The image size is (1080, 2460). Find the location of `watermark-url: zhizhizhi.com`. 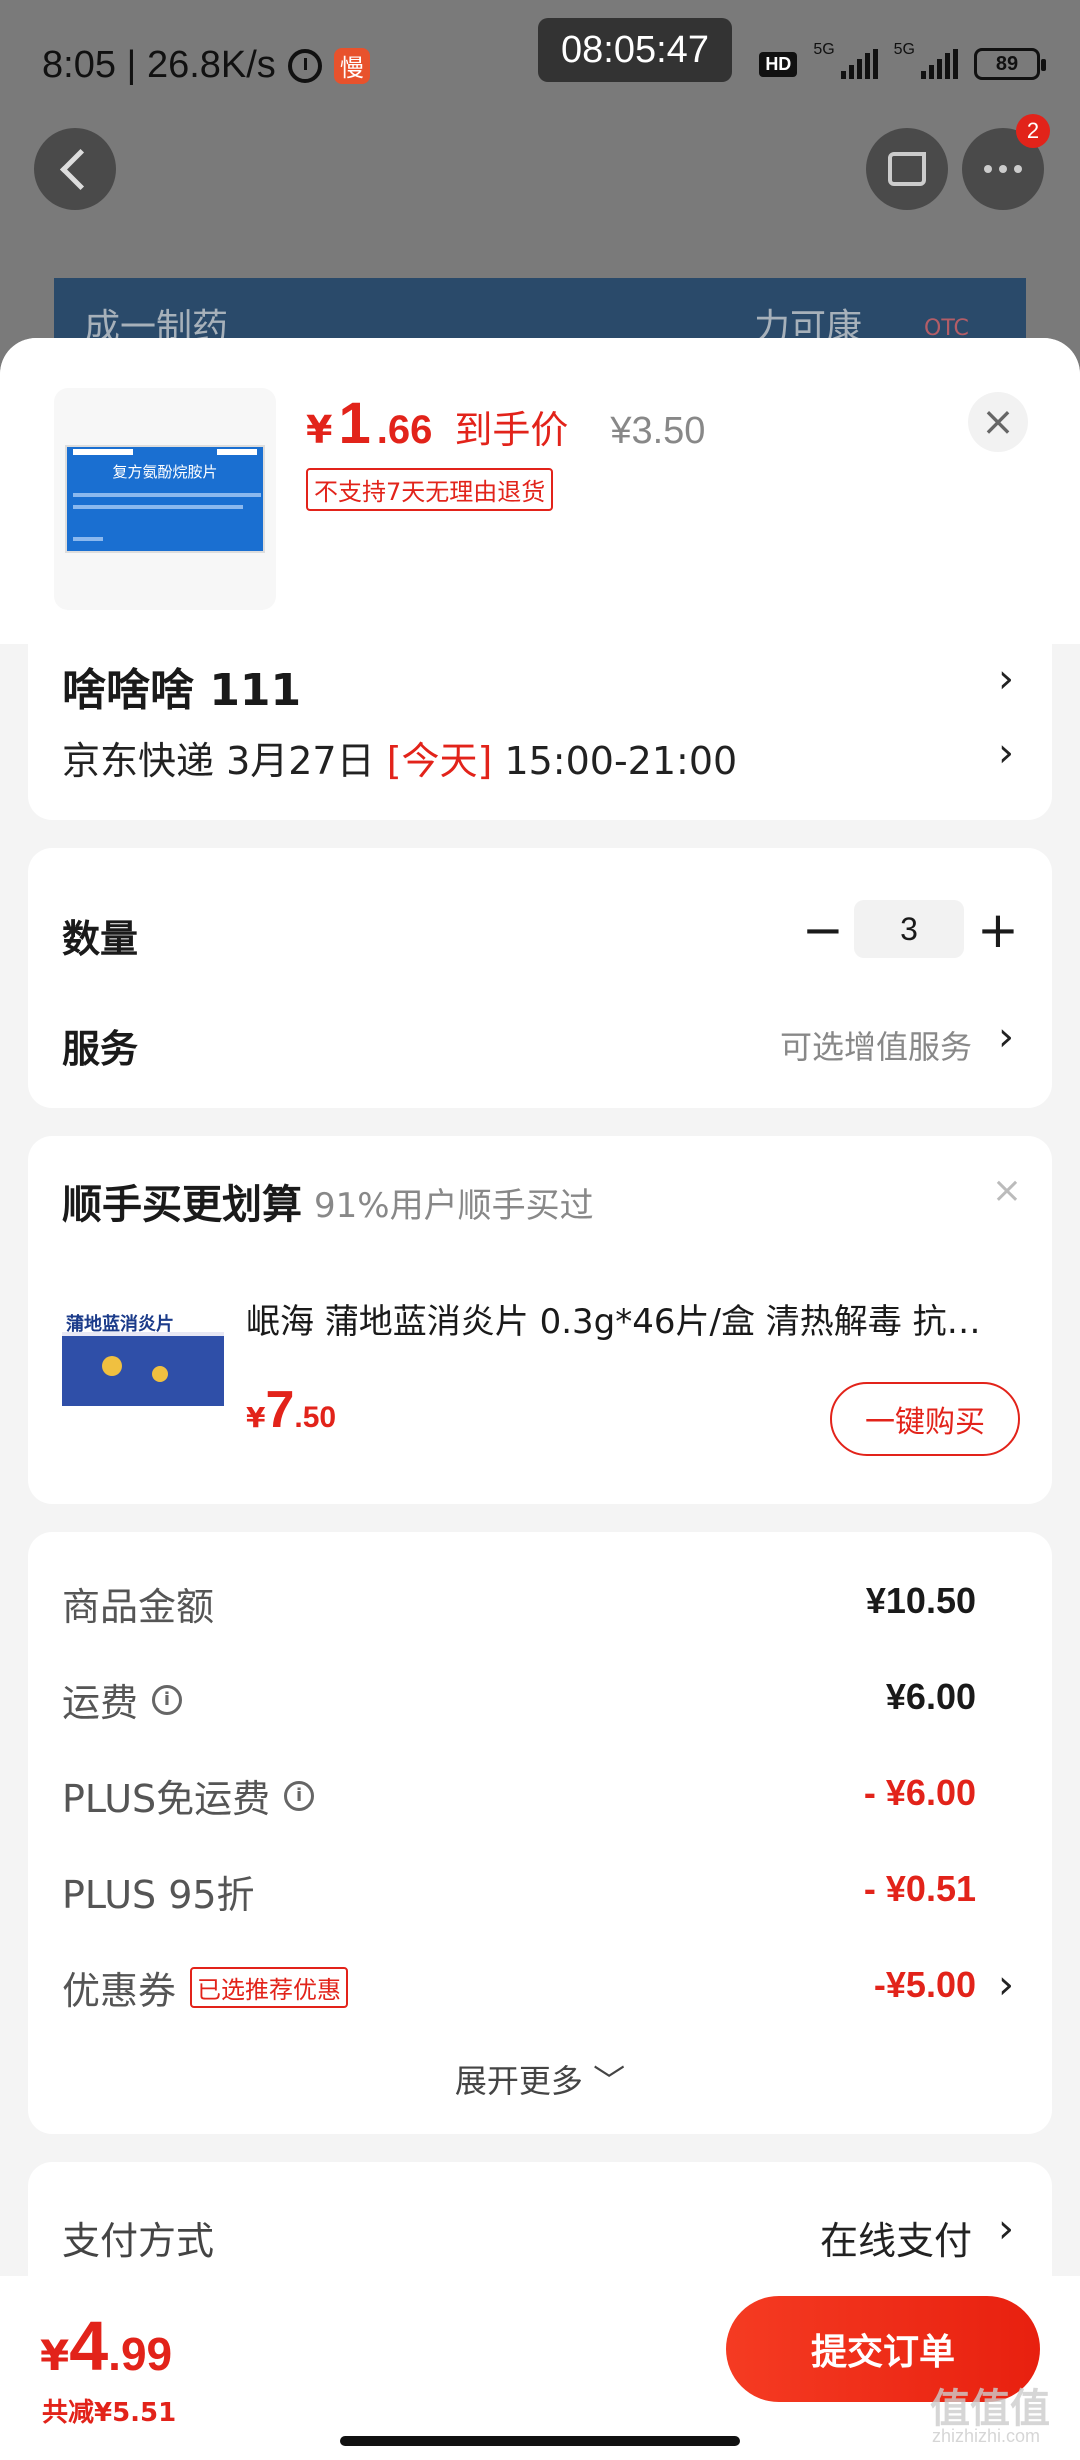

watermark-url: zhizhizhi.com is located at coordinates (986, 2436).